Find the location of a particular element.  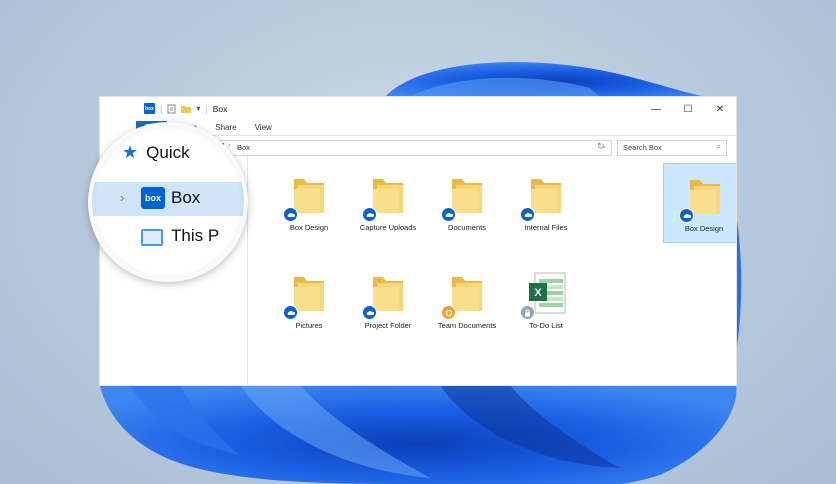

nav-item-box is located at coordinates (168, 199).